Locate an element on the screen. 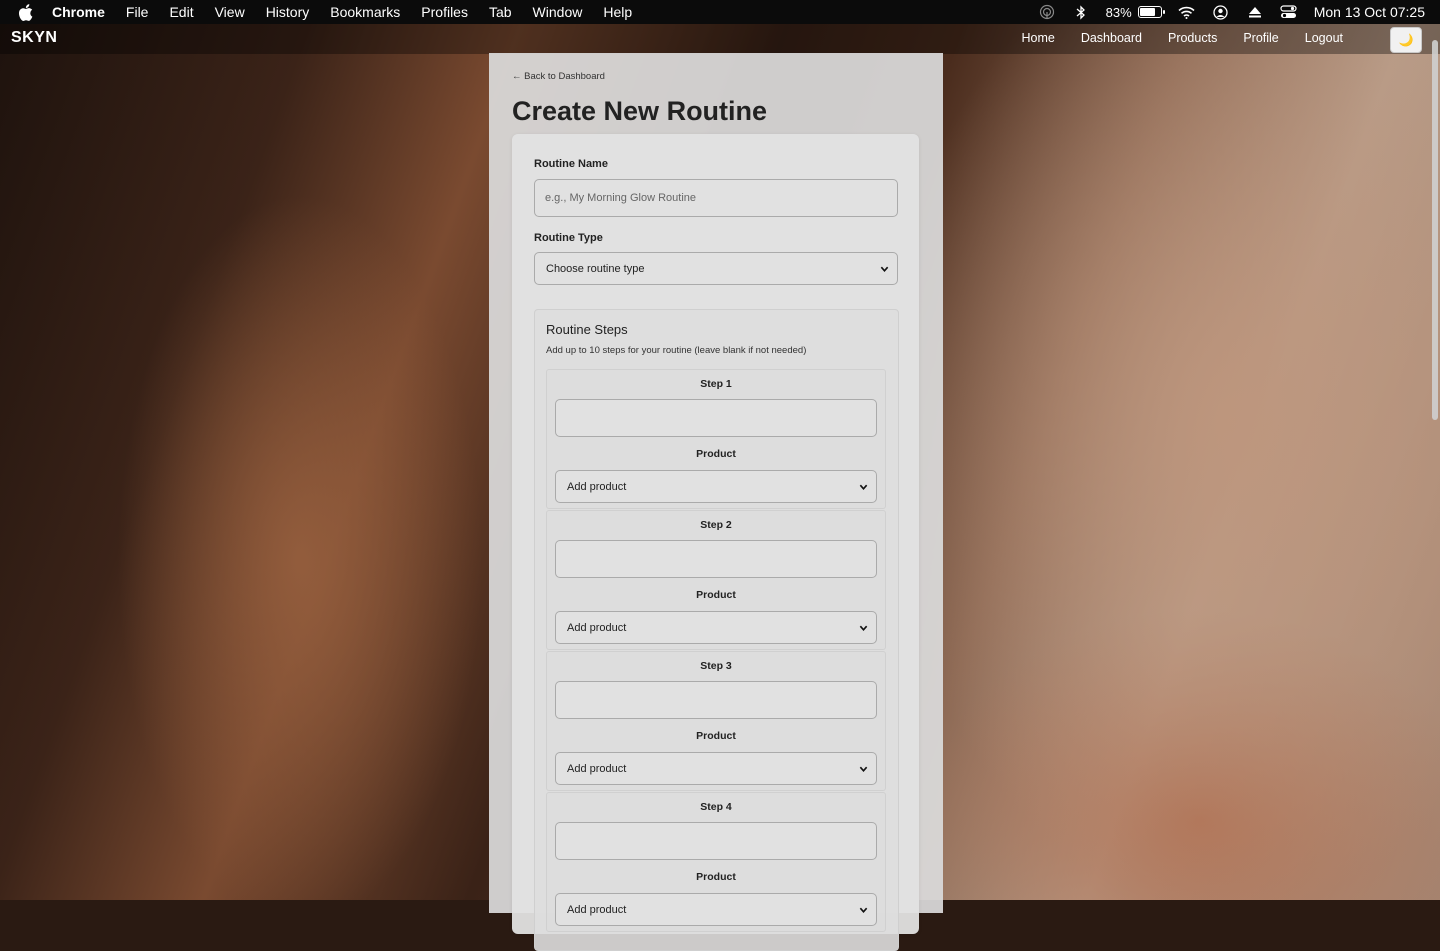  menu-edit: Edit is located at coordinates (181, 12).